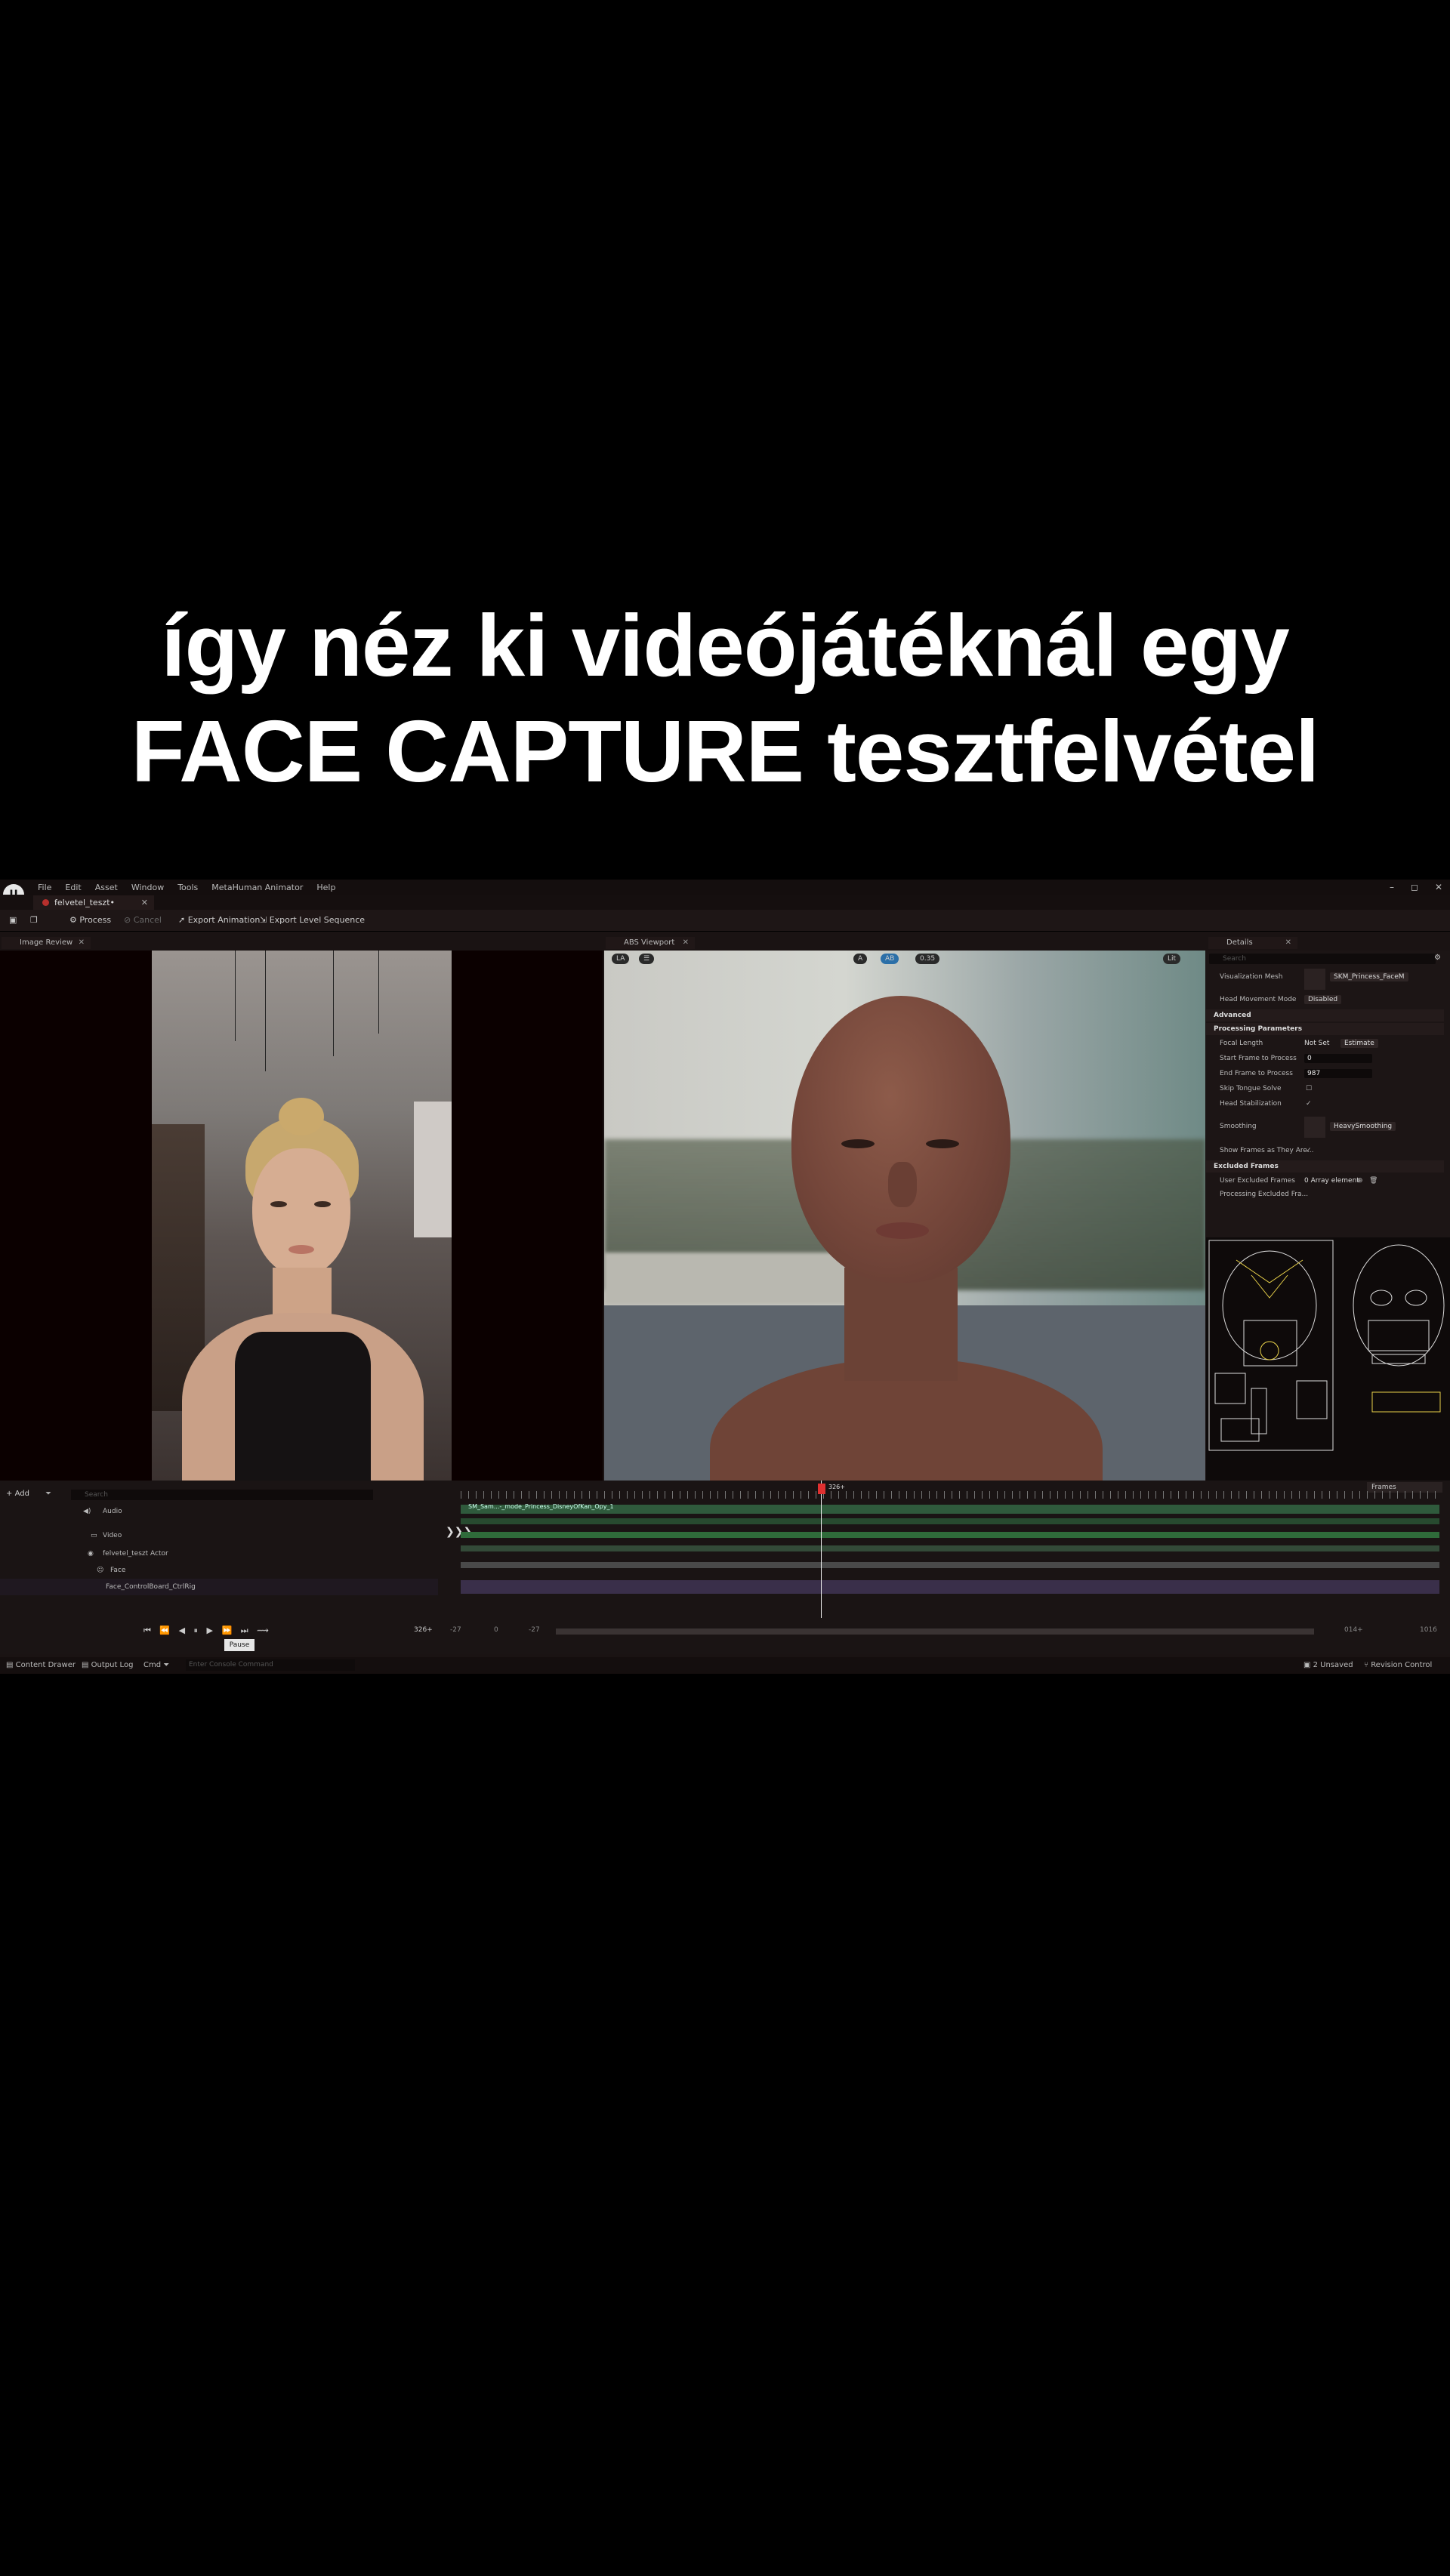 The width and height of the screenshot is (1450, 2576). I want to click on metahuman-viewport: LA ☰ A AB 0.35 Lit, so click(904, 1216).